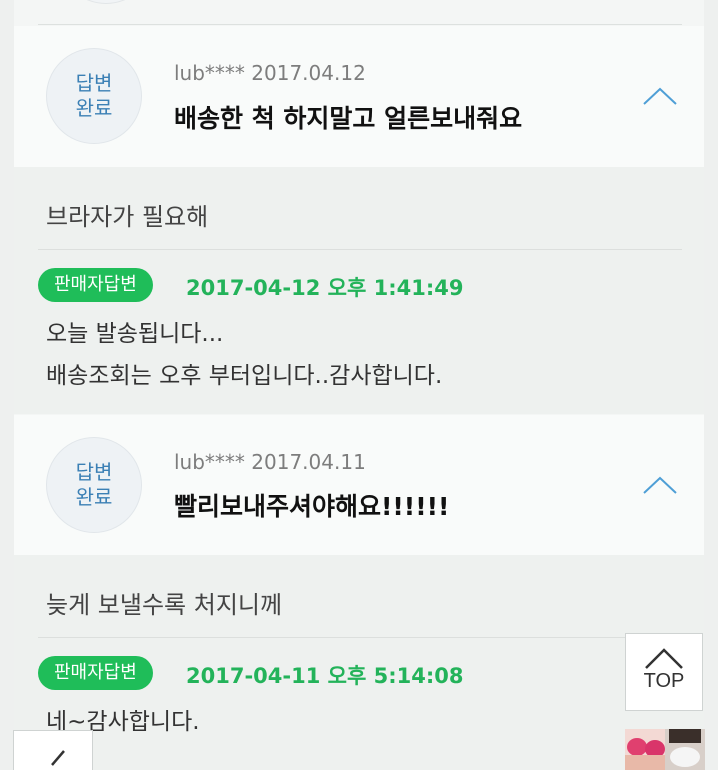  Describe the element at coordinates (127, 217) in the screenshot. I see `question-body: 브라자가 필요해` at that location.